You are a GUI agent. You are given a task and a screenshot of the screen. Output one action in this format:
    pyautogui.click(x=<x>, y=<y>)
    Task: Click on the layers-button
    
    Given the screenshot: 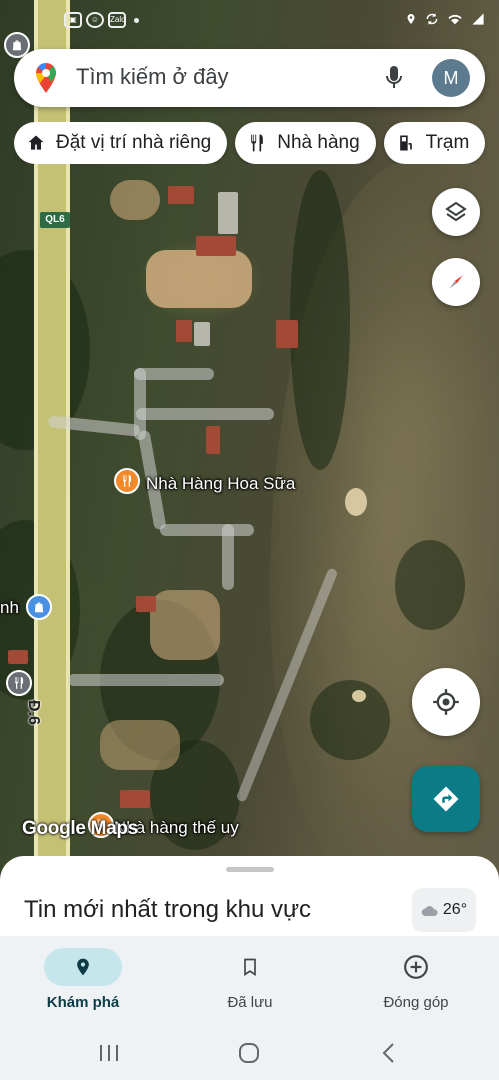 What is the action you would take?
    pyautogui.click(x=456, y=212)
    